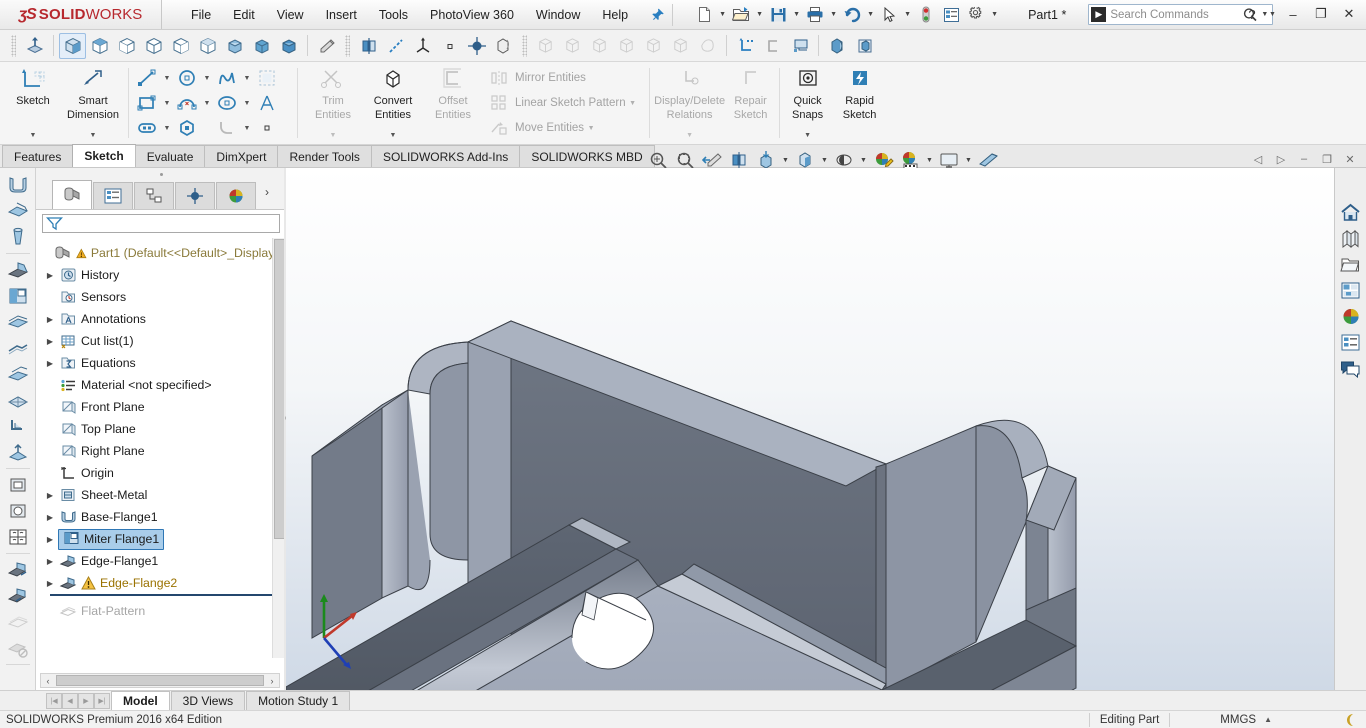  What do you see at coordinates (799, 46) in the screenshot?
I see `display-pane-icon` at bounding box center [799, 46].